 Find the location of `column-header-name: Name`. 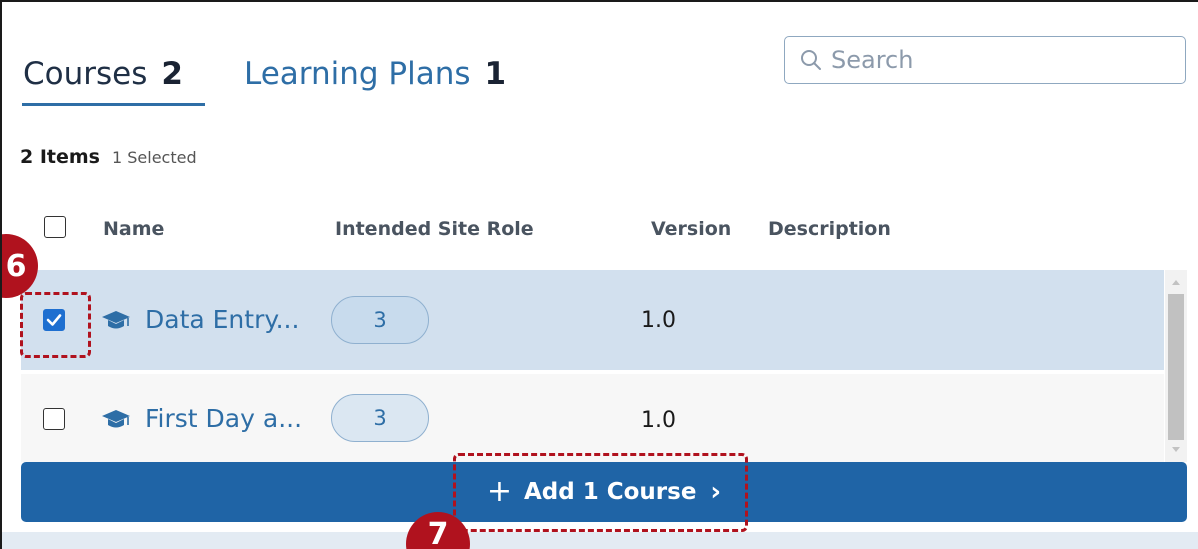

column-header-name: Name is located at coordinates (133, 229).